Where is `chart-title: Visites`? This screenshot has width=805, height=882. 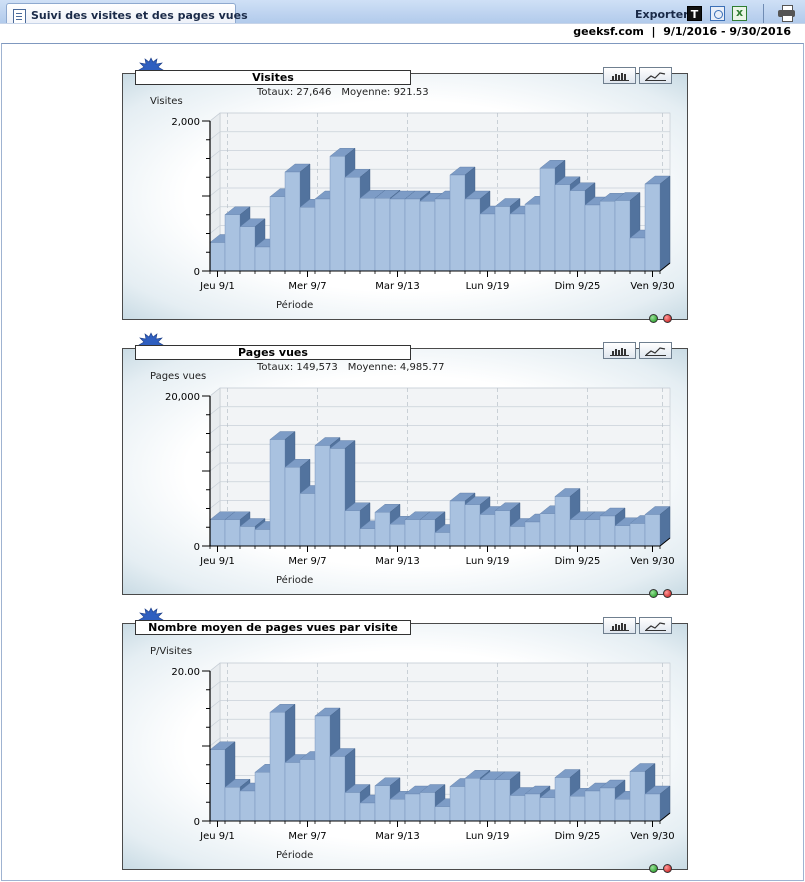
chart-title: Visites is located at coordinates (273, 77).